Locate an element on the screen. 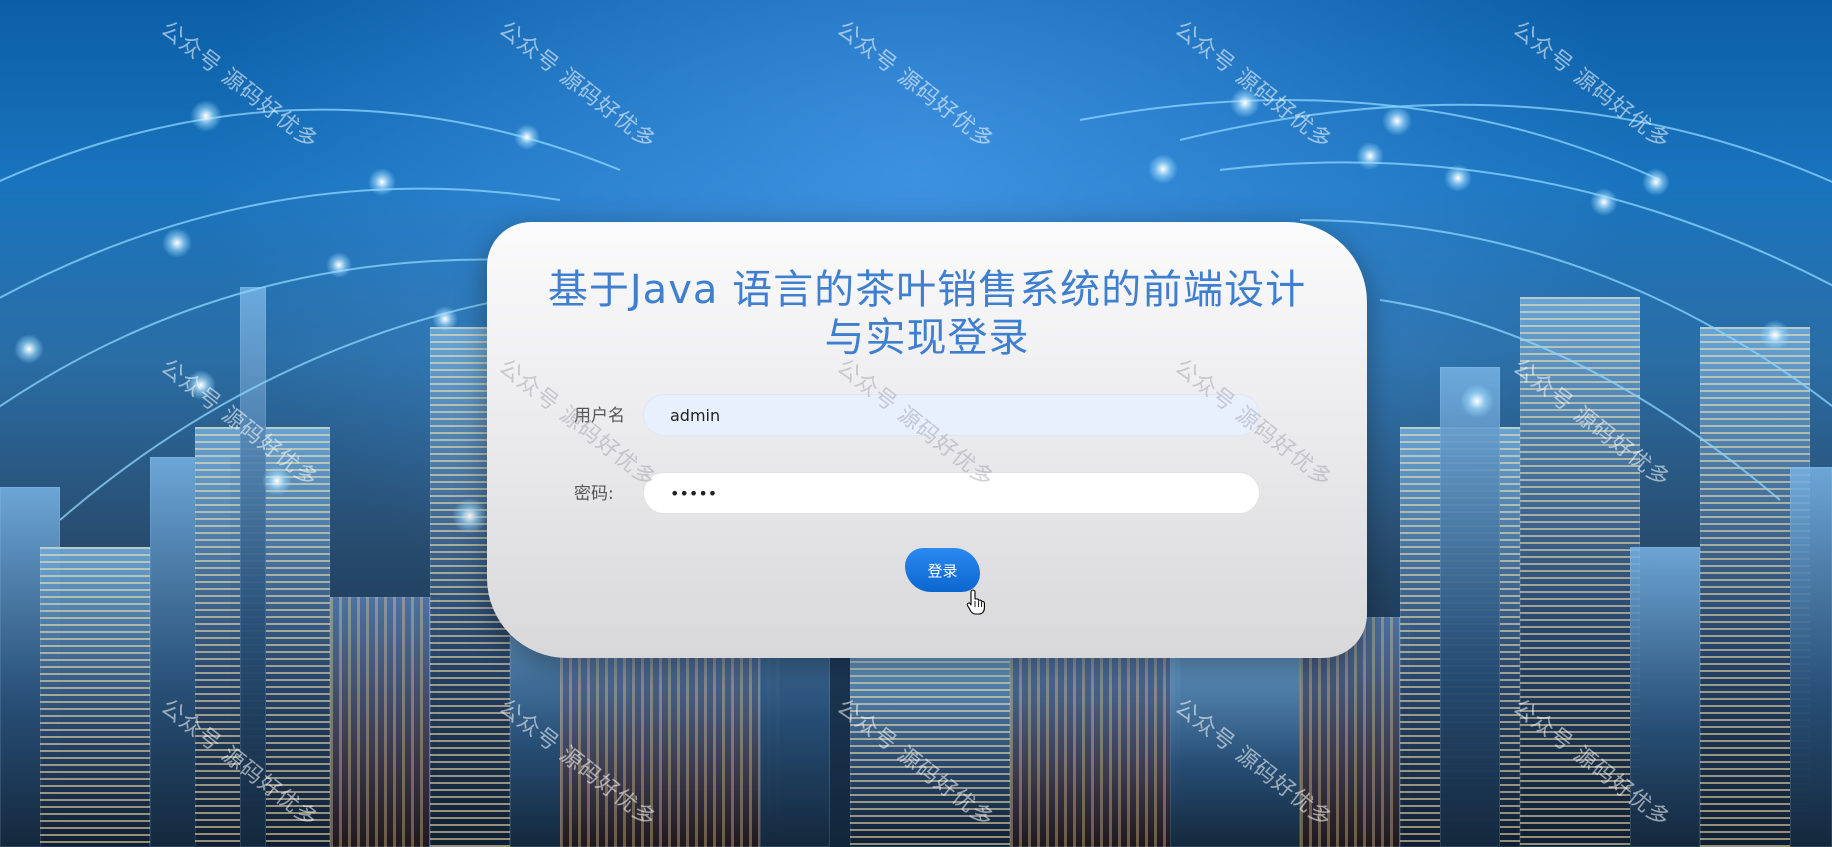 This screenshot has width=1832, height=847. page-title-line-2: 与实现登录 is located at coordinates (927, 338).